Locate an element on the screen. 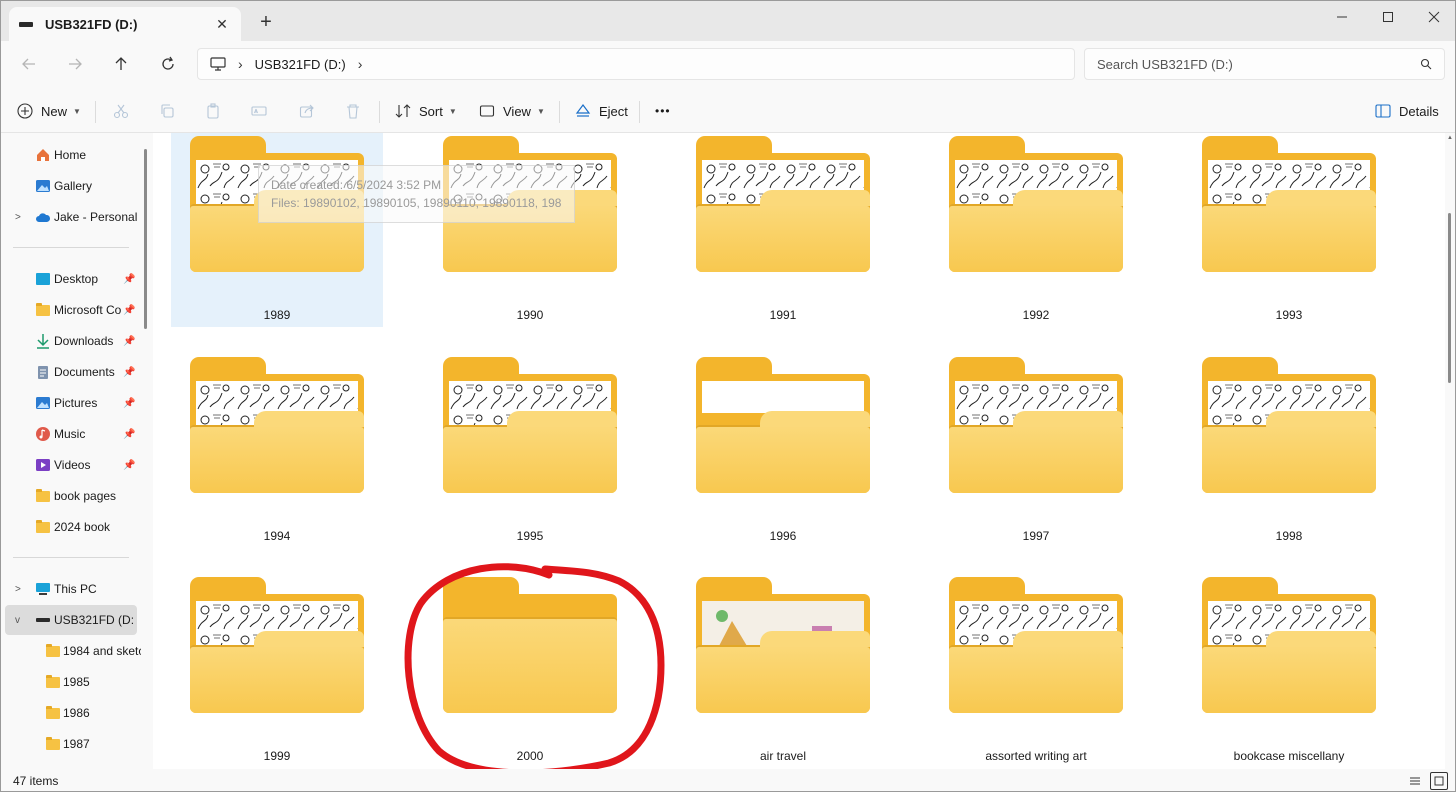 This screenshot has height=792, width=1456. folder-tile: bookcase miscellany is located at coordinates (1289, 671).